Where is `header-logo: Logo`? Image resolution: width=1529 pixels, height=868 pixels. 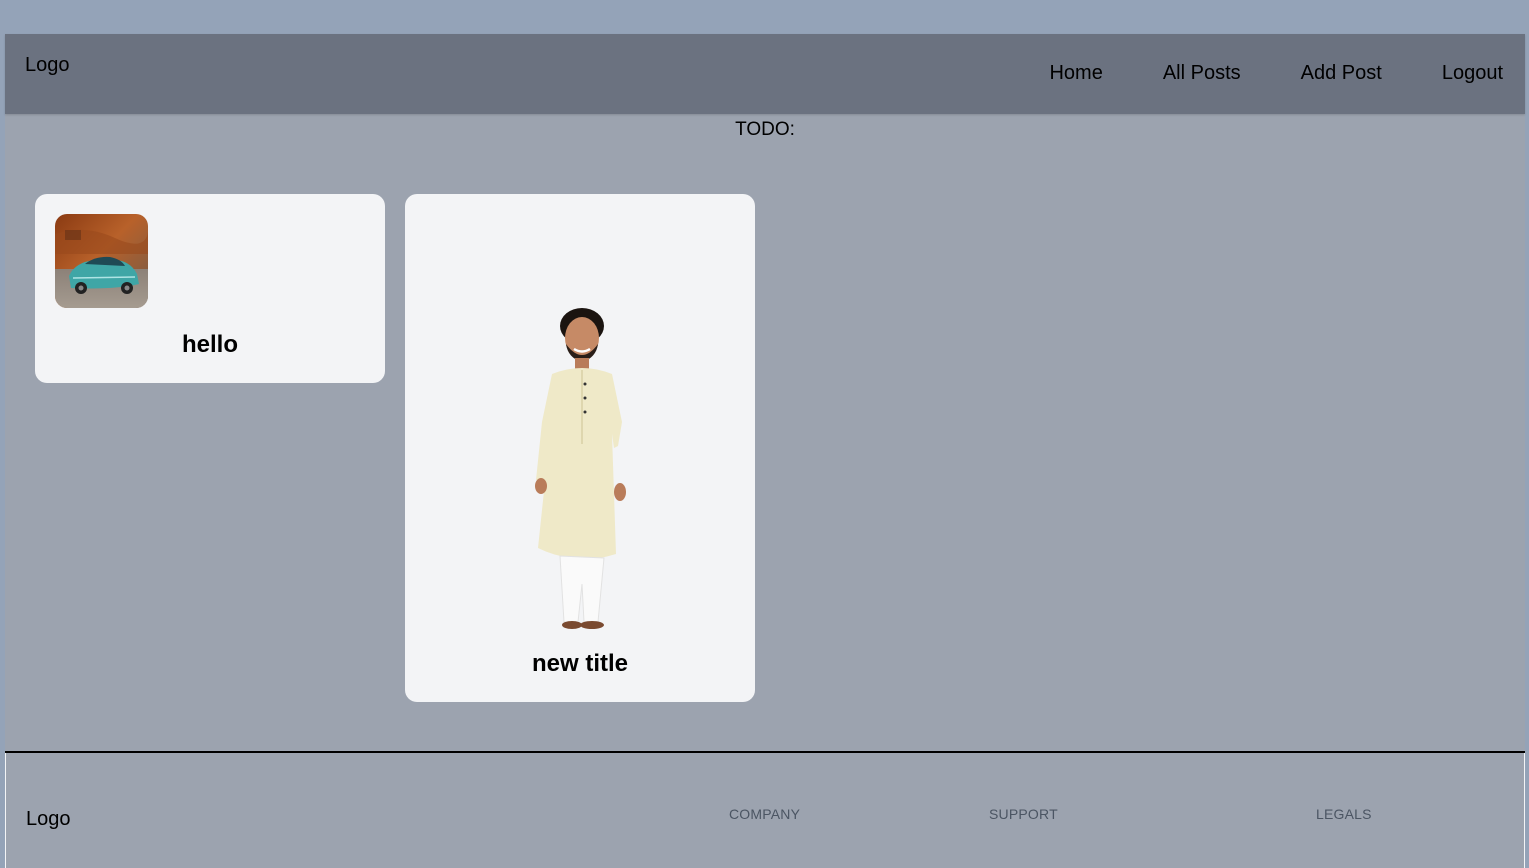
header-logo: Logo is located at coordinates (47, 65).